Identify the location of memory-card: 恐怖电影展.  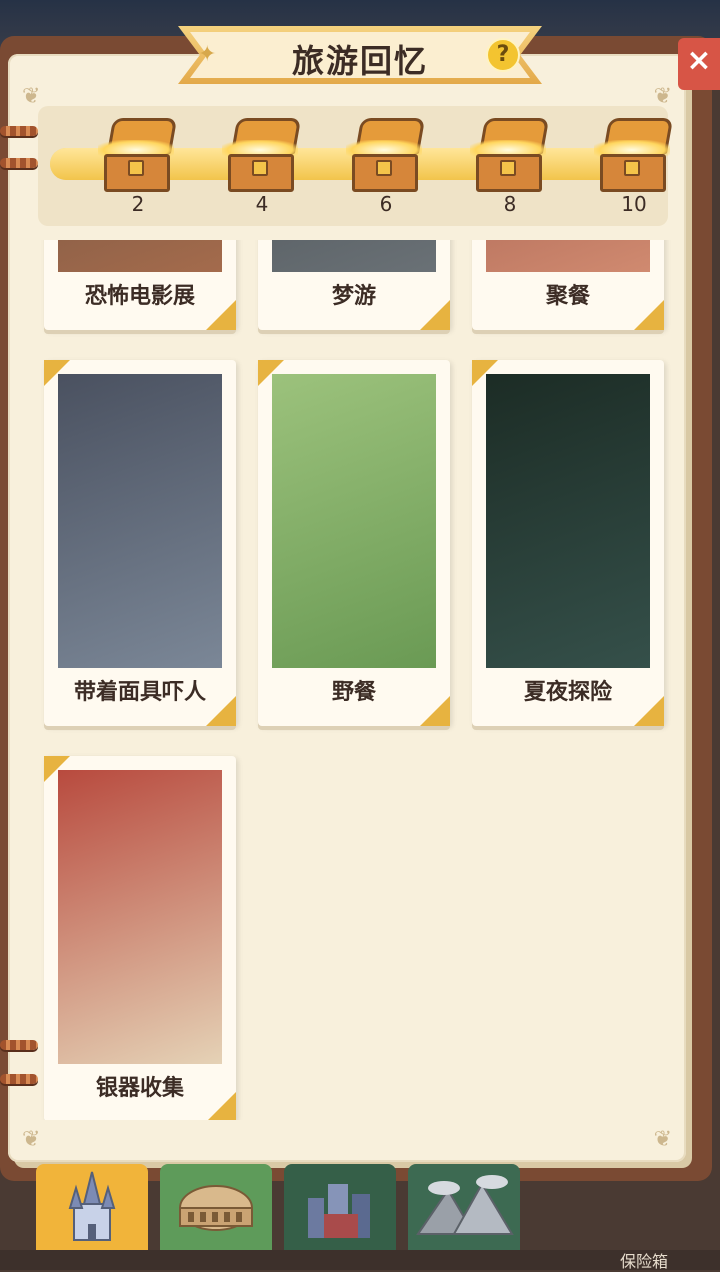
(140, 285).